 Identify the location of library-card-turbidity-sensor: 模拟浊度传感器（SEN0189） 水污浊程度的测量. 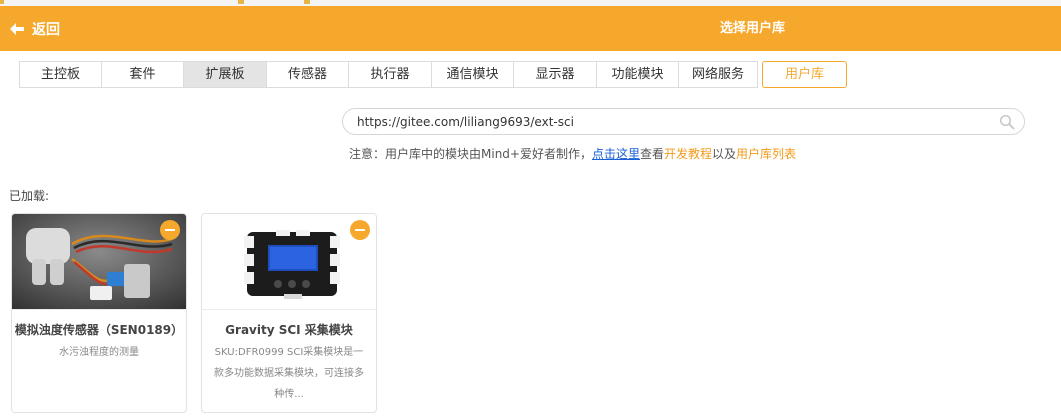
(99, 313).